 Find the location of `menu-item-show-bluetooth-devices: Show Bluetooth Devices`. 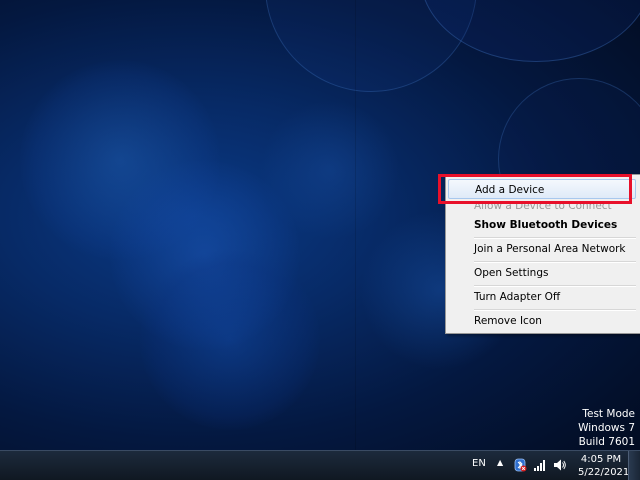

menu-item-show-bluetooth-devices: Show Bluetooth Devices is located at coordinates (542, 225).